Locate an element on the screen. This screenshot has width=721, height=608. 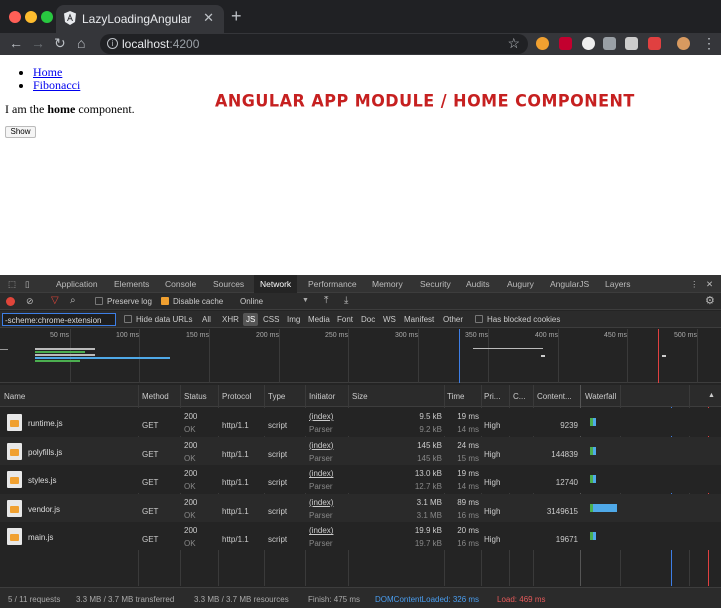
tab-network: Network is located at coordinates (276, 284).